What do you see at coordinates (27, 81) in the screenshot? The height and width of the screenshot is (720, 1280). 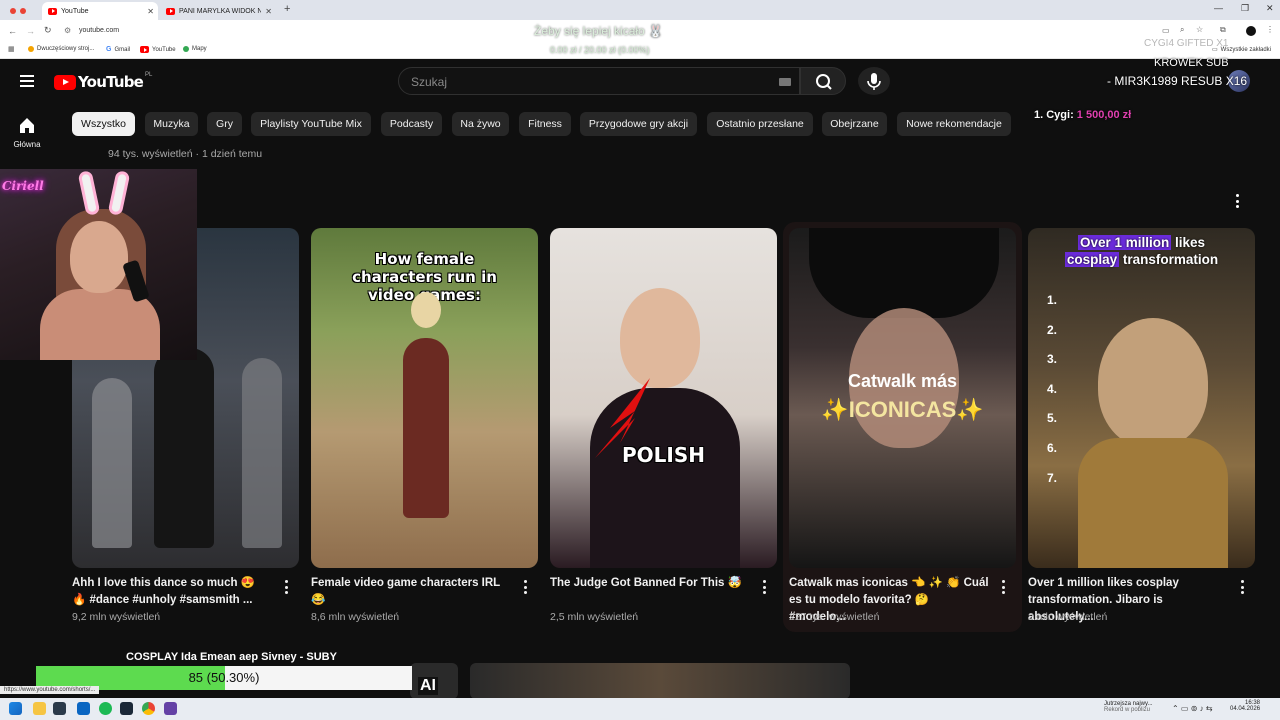 I see `hamburger-menu-icon` at bounding box center [27, 81].